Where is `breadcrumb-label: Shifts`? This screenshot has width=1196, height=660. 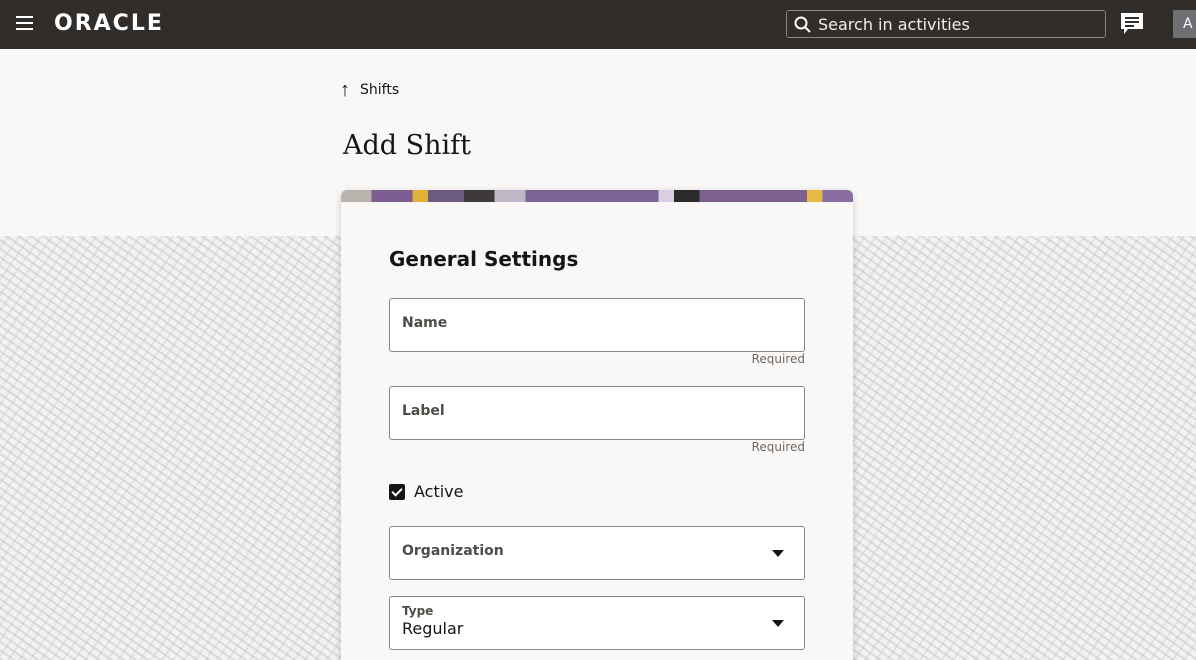
breadcrumb-label: Shifts is located at coordinates (380, 90).